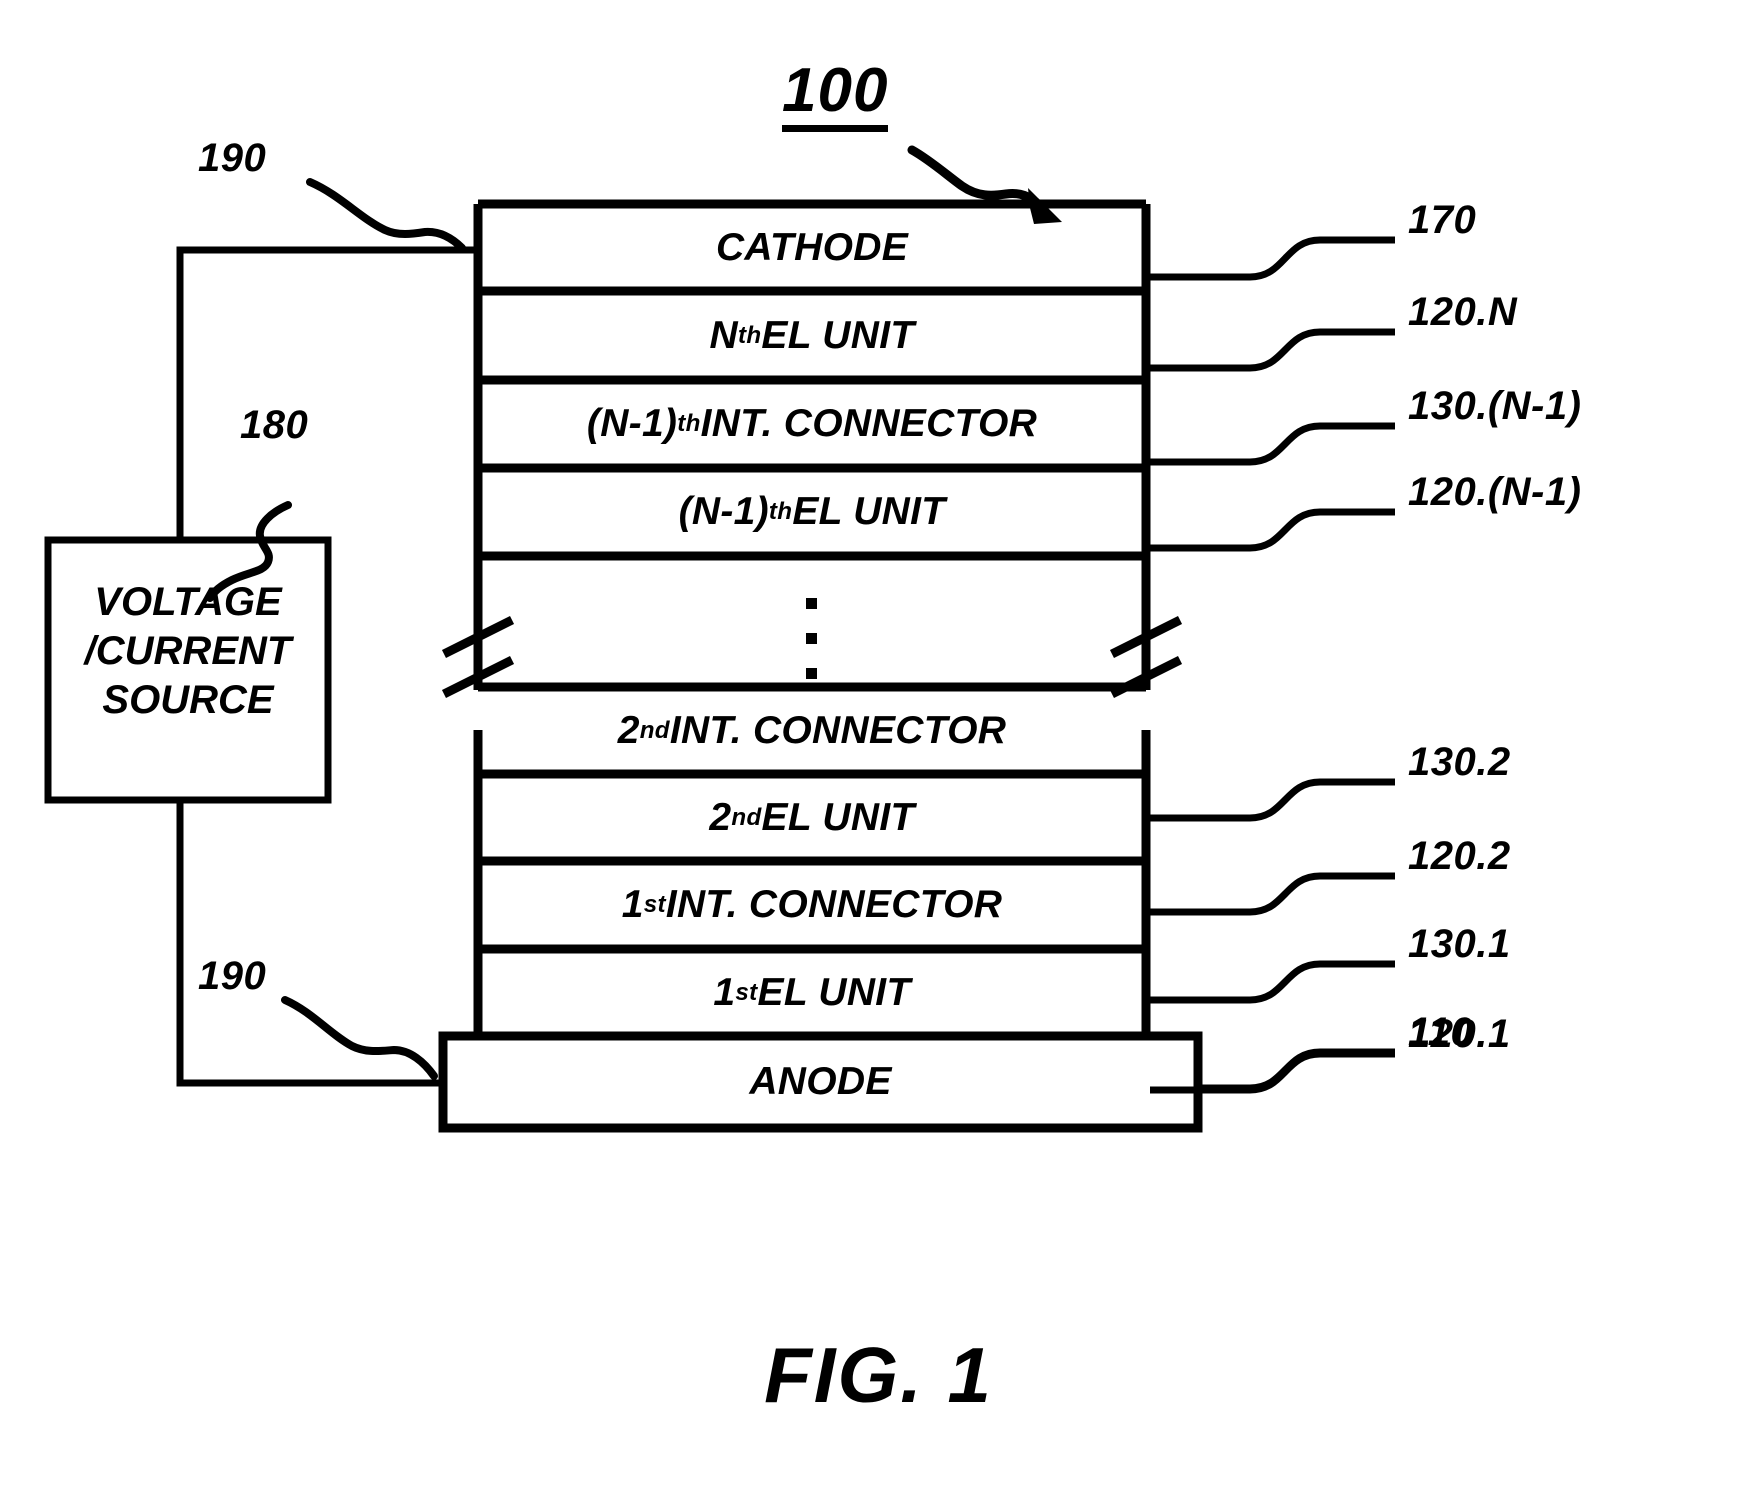  I want to click on reference-number-130-1: 130.1, so click(1459, 944).